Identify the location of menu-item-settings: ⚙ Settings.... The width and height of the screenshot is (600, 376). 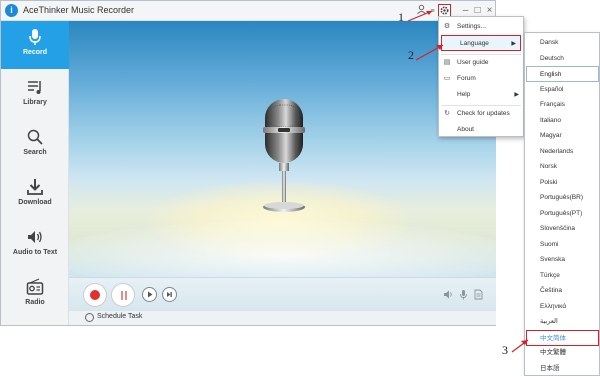
(481, 27).